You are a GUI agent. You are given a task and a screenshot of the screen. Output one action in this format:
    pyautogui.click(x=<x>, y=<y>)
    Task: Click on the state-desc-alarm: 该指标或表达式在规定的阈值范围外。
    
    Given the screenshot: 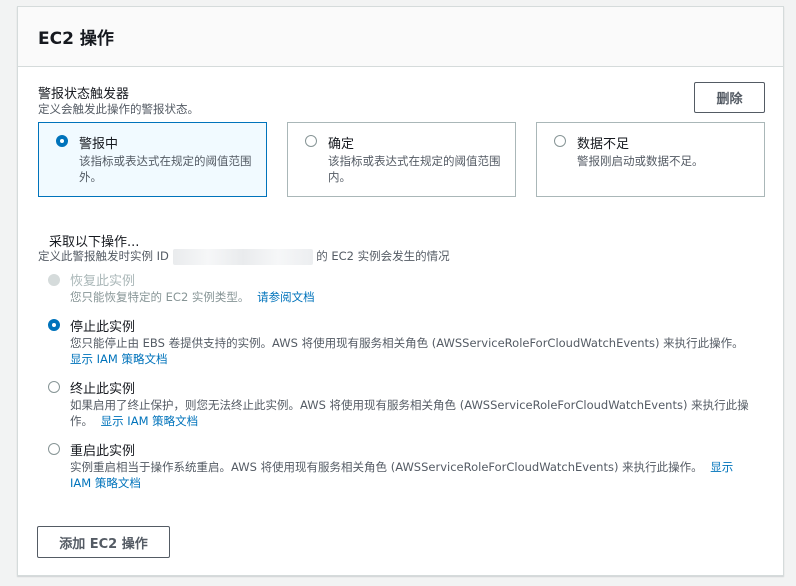 What is the action you would take?
    pyautogui.click(x=165, y=169)
    